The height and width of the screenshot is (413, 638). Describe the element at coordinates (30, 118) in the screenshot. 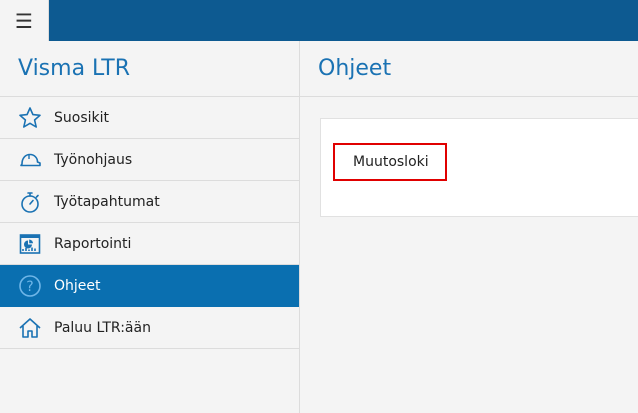

I see `star-icon` at that location.